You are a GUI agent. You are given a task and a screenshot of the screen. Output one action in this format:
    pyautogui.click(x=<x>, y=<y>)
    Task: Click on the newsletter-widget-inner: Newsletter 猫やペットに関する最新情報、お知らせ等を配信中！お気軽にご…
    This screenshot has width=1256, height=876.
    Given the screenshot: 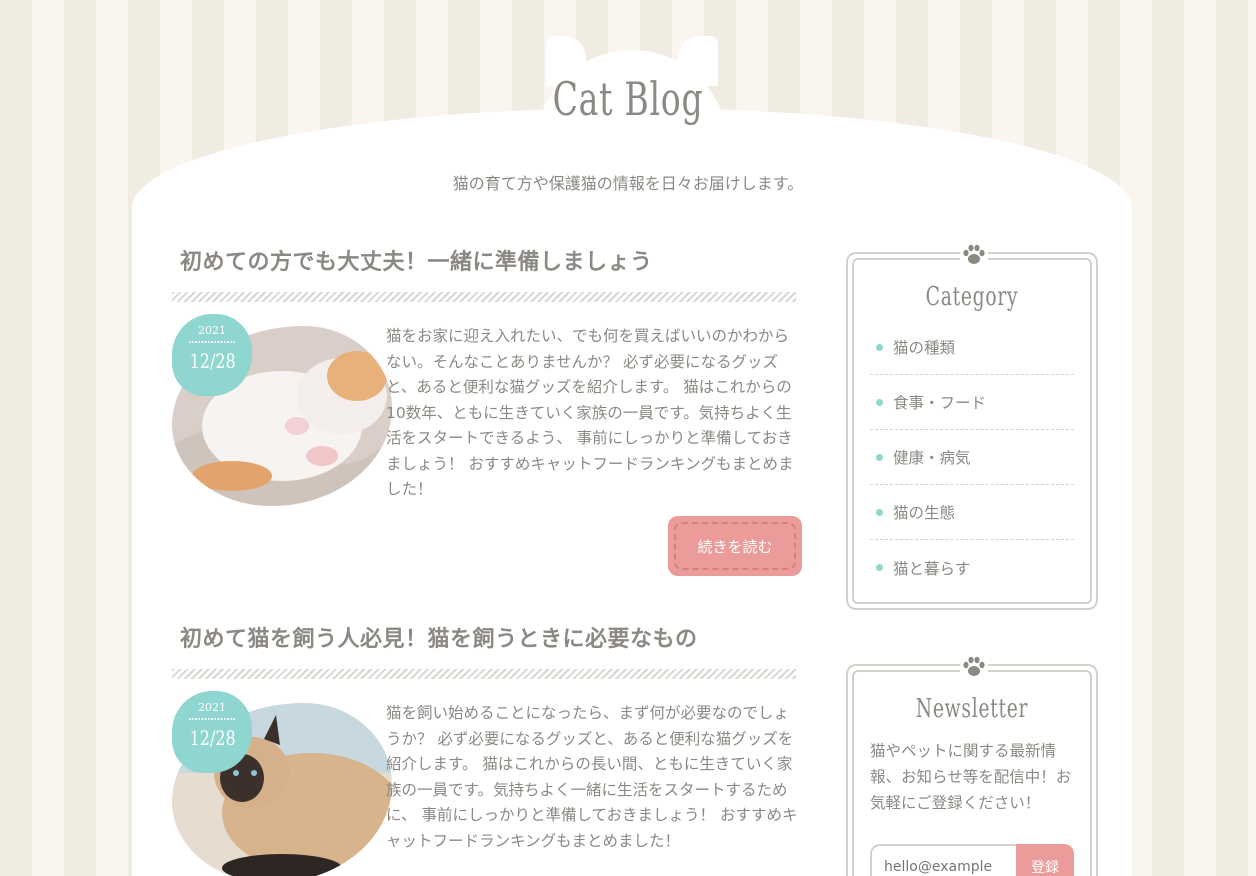 What is the action you would take?
    pyautogui.click(x=972, y=773)
    